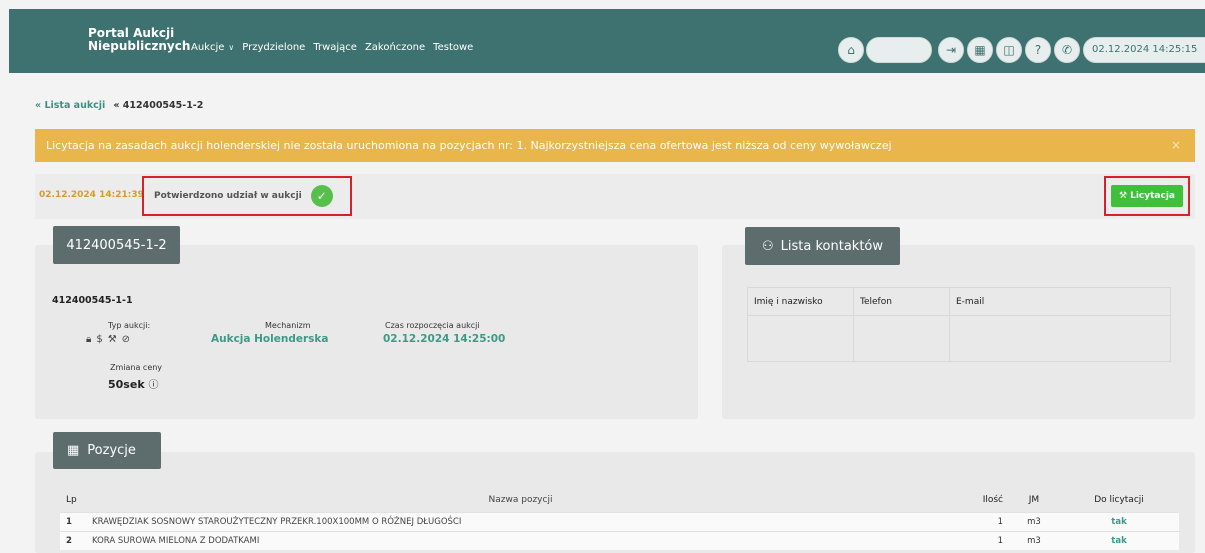  Describe the element at coordinates (136, 367) in the screenshot. I see `price-change-label: Zmiana ceny` at that location.